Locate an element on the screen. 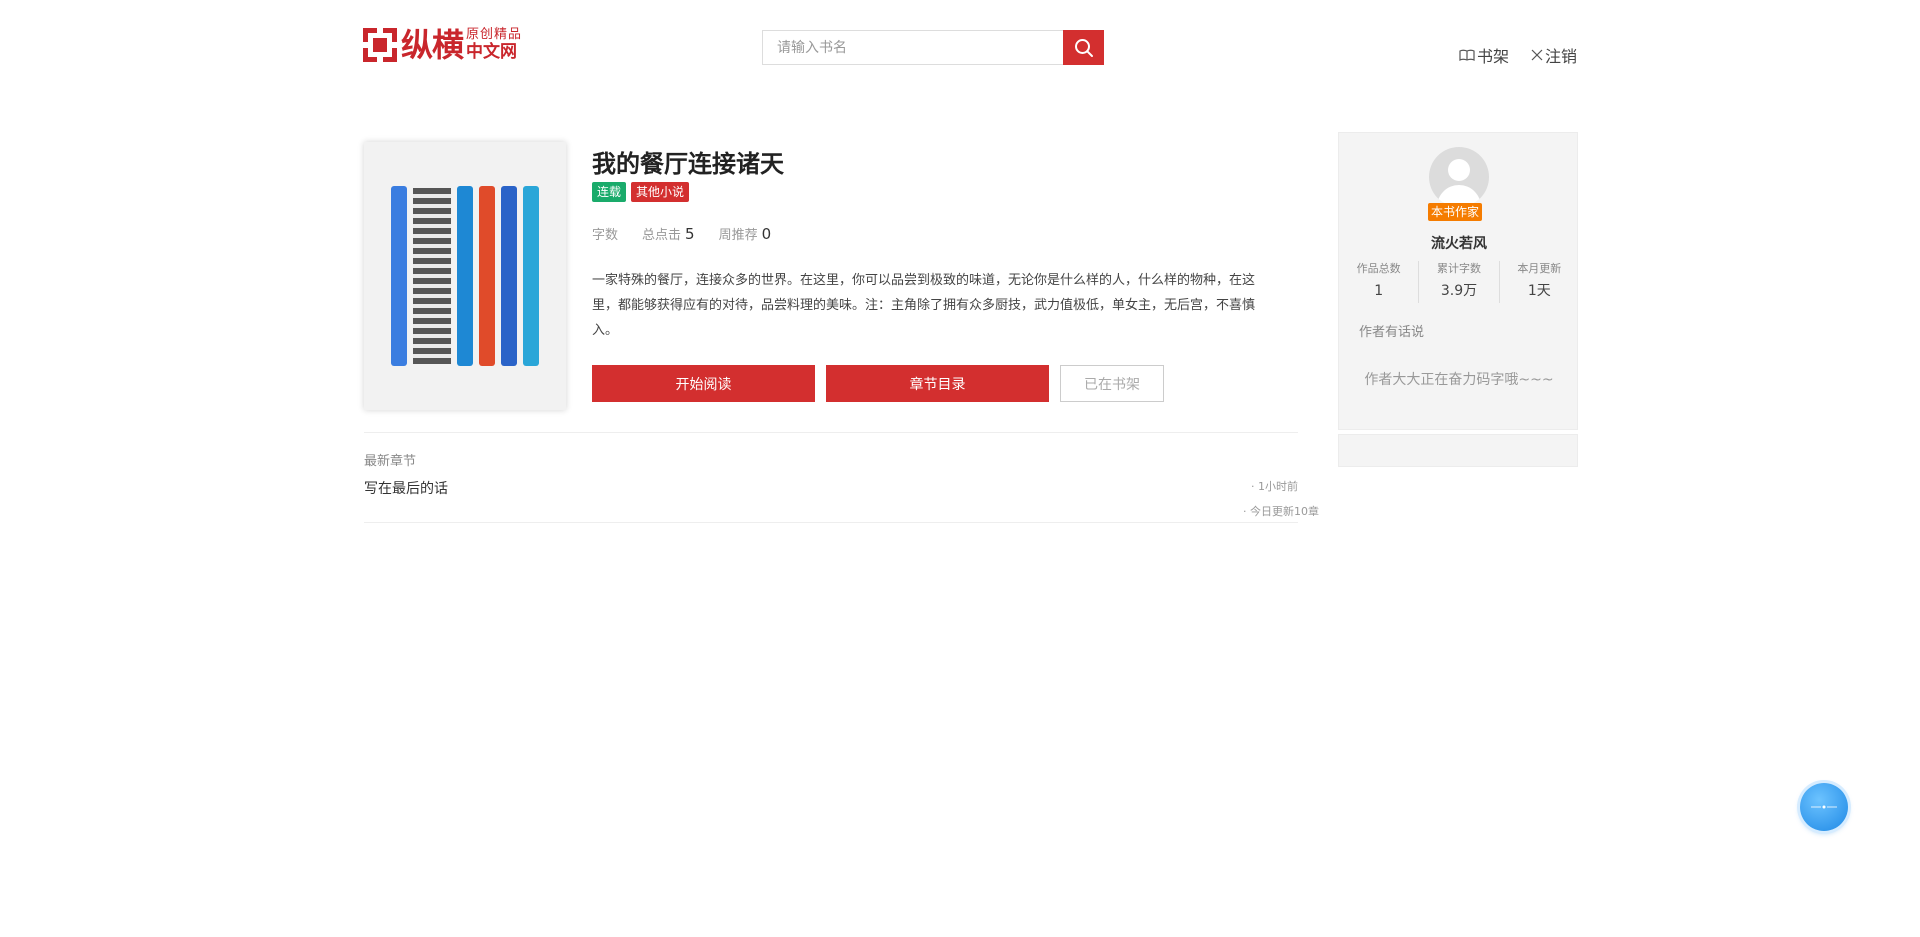 This screenshot has width=1920, height=937. logo-mark-icon is located at coordinates (380, 45).